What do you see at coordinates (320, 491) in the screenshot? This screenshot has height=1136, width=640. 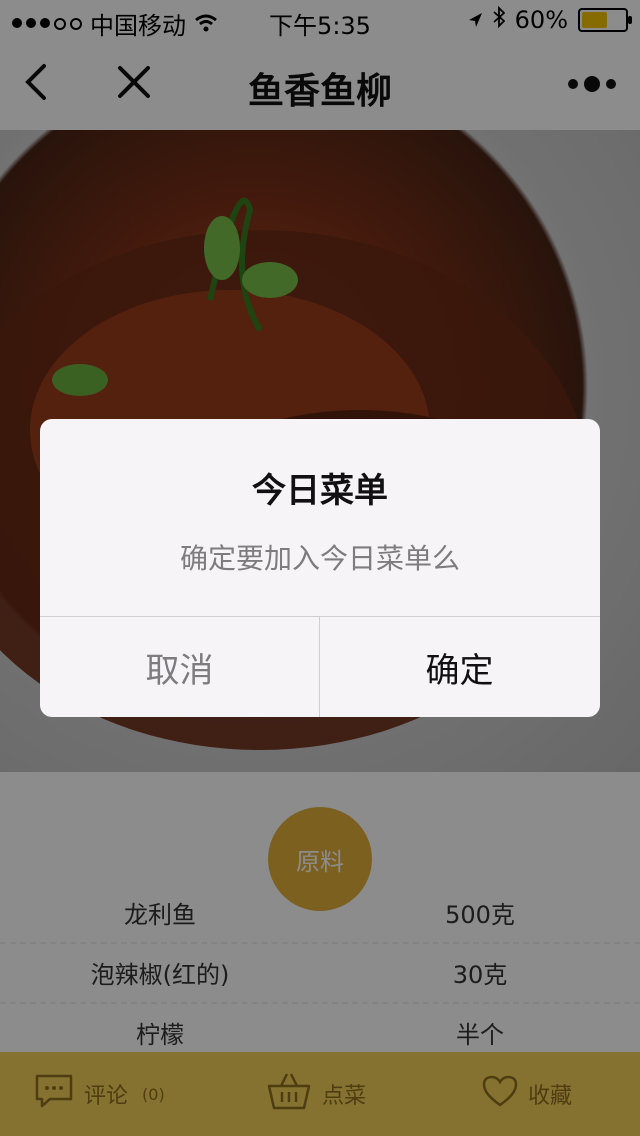 I see `dialog-title: 今日菜单` at bounding box center [320, 491].